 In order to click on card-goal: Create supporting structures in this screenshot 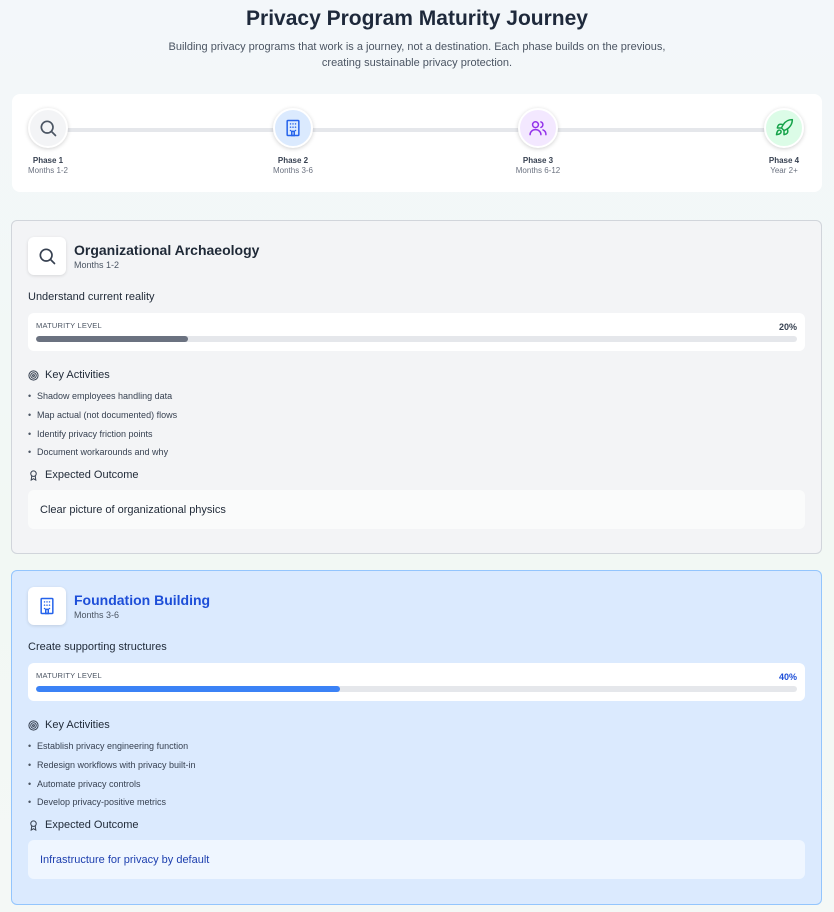, I will do `click(97, 647)`.